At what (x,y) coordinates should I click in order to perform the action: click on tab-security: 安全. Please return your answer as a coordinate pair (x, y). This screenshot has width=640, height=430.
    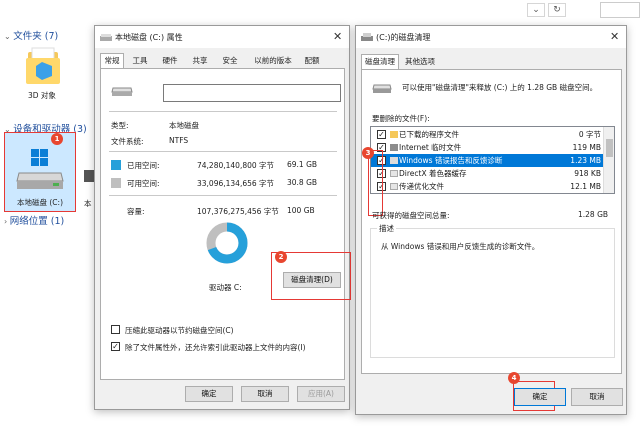
    Looking at the image, I should click on (230, 60).